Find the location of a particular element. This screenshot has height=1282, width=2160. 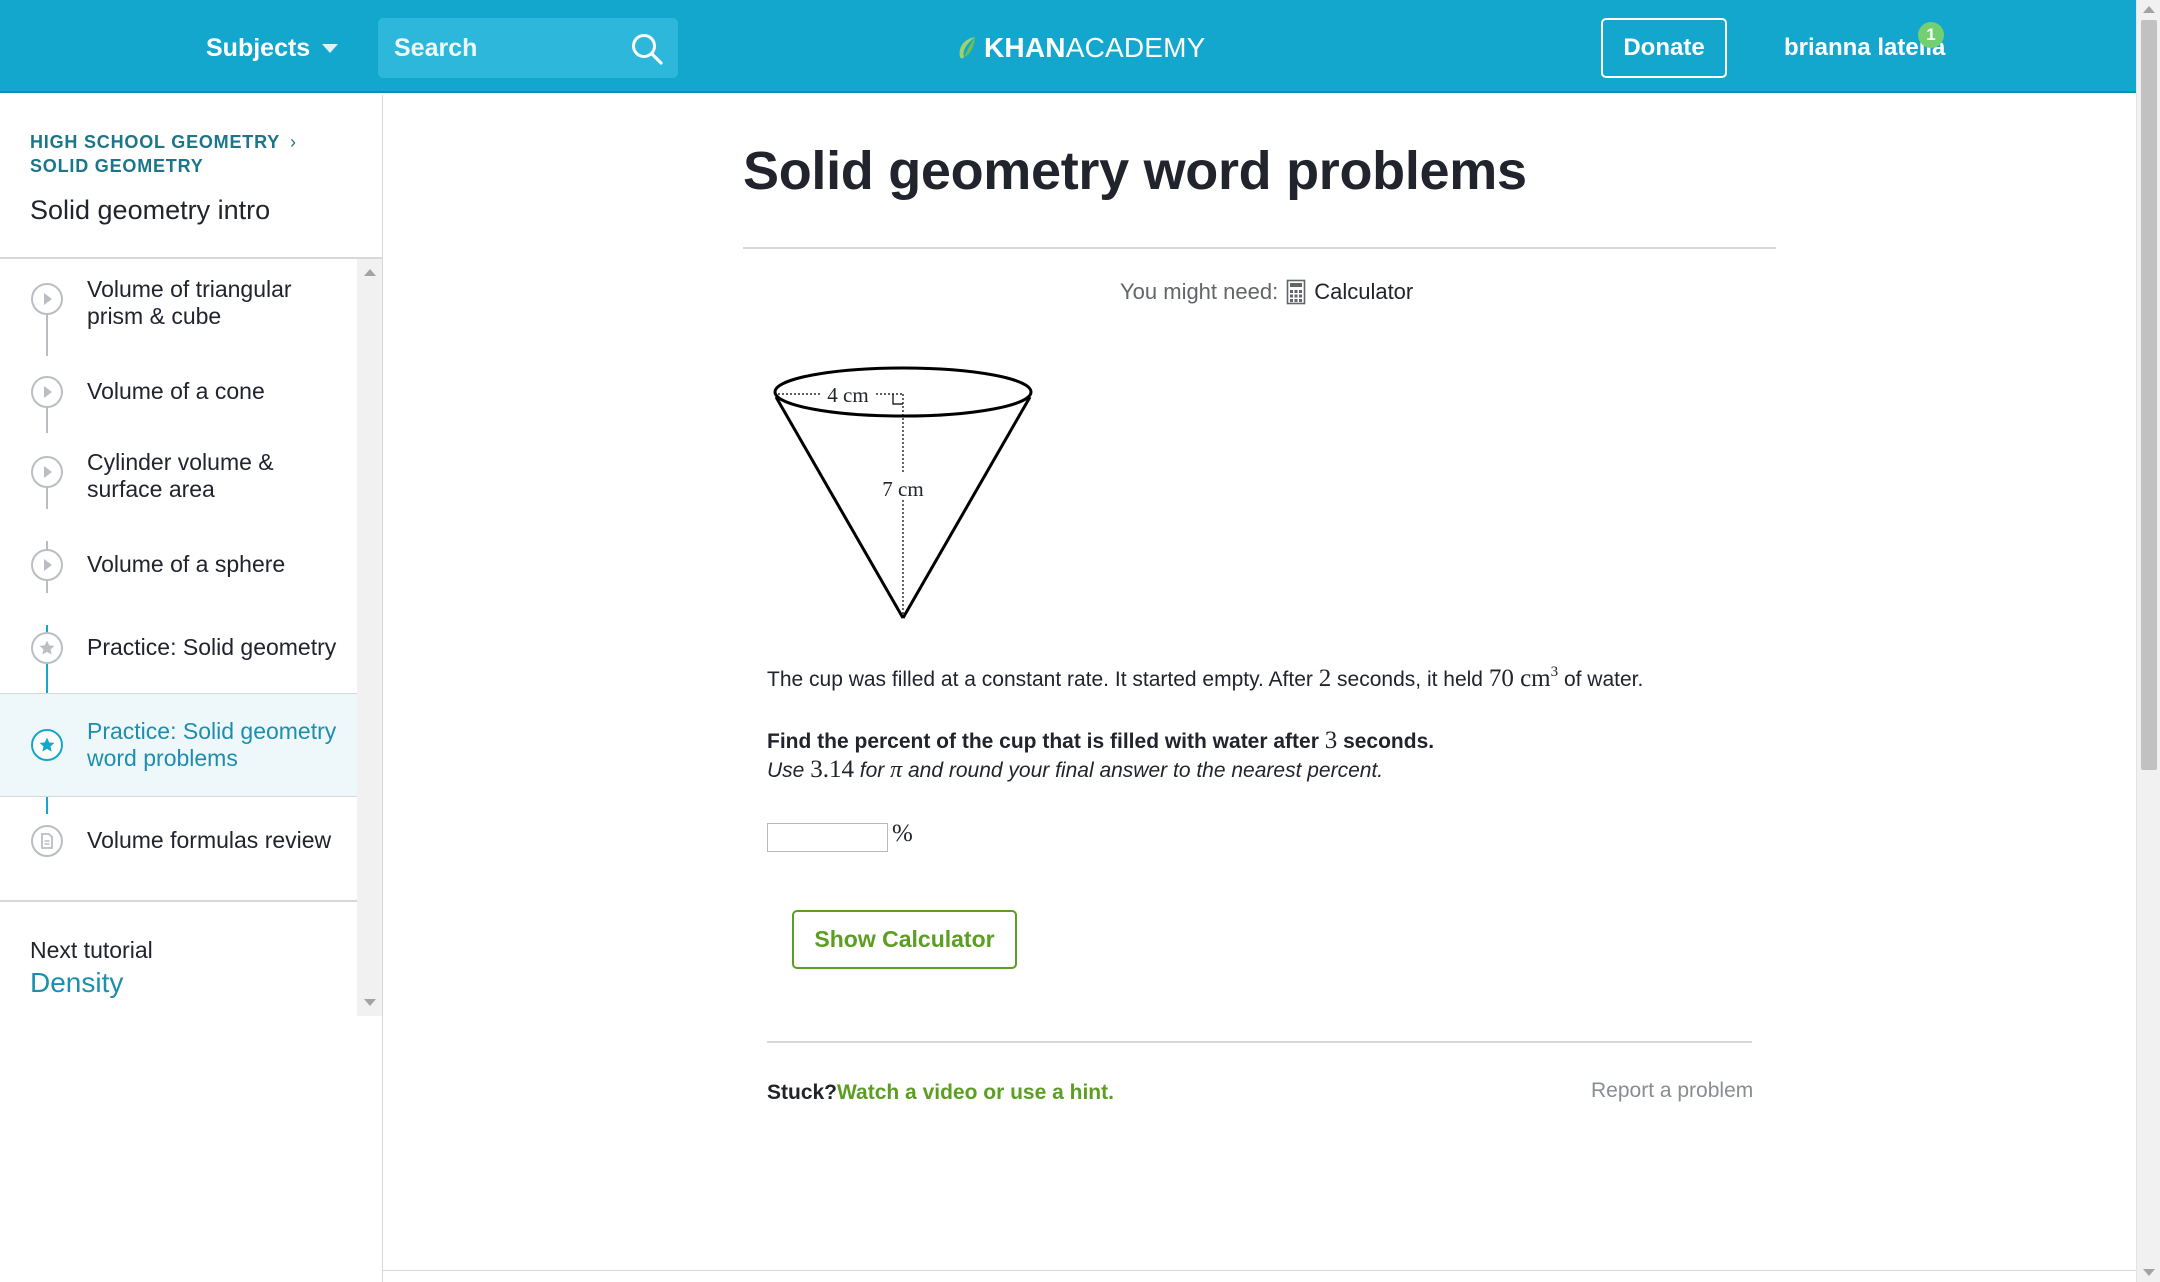

tools-needed: You might need: Calculator is located at coordinates (1266, 292).